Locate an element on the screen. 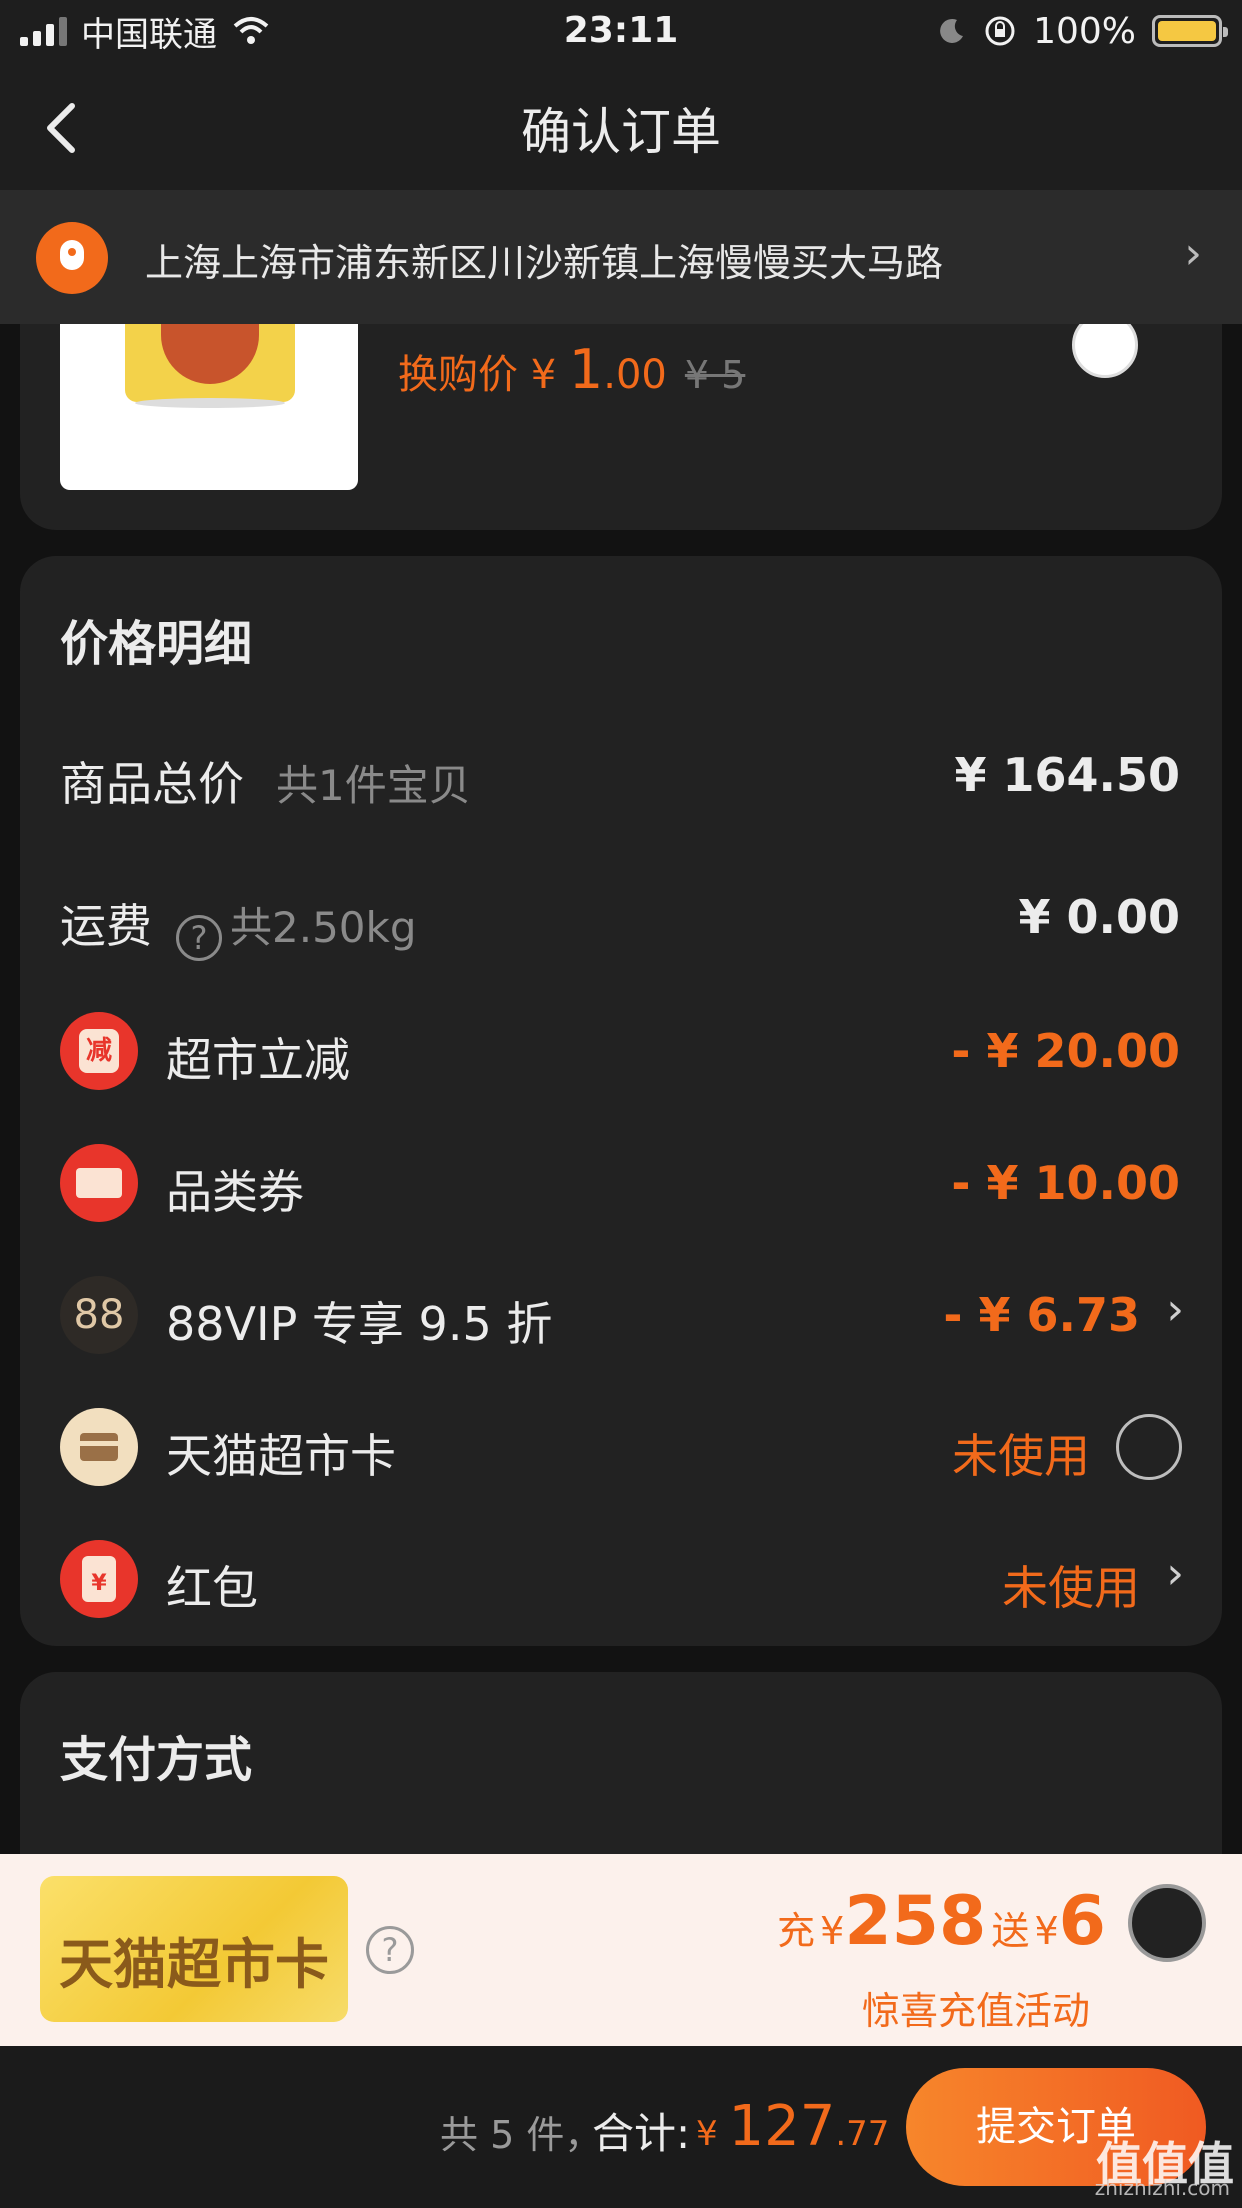 Image resolution: width=1242 pixels, height=2208 pixels. total-label: 合计: is located at coordinates (641, 2133).